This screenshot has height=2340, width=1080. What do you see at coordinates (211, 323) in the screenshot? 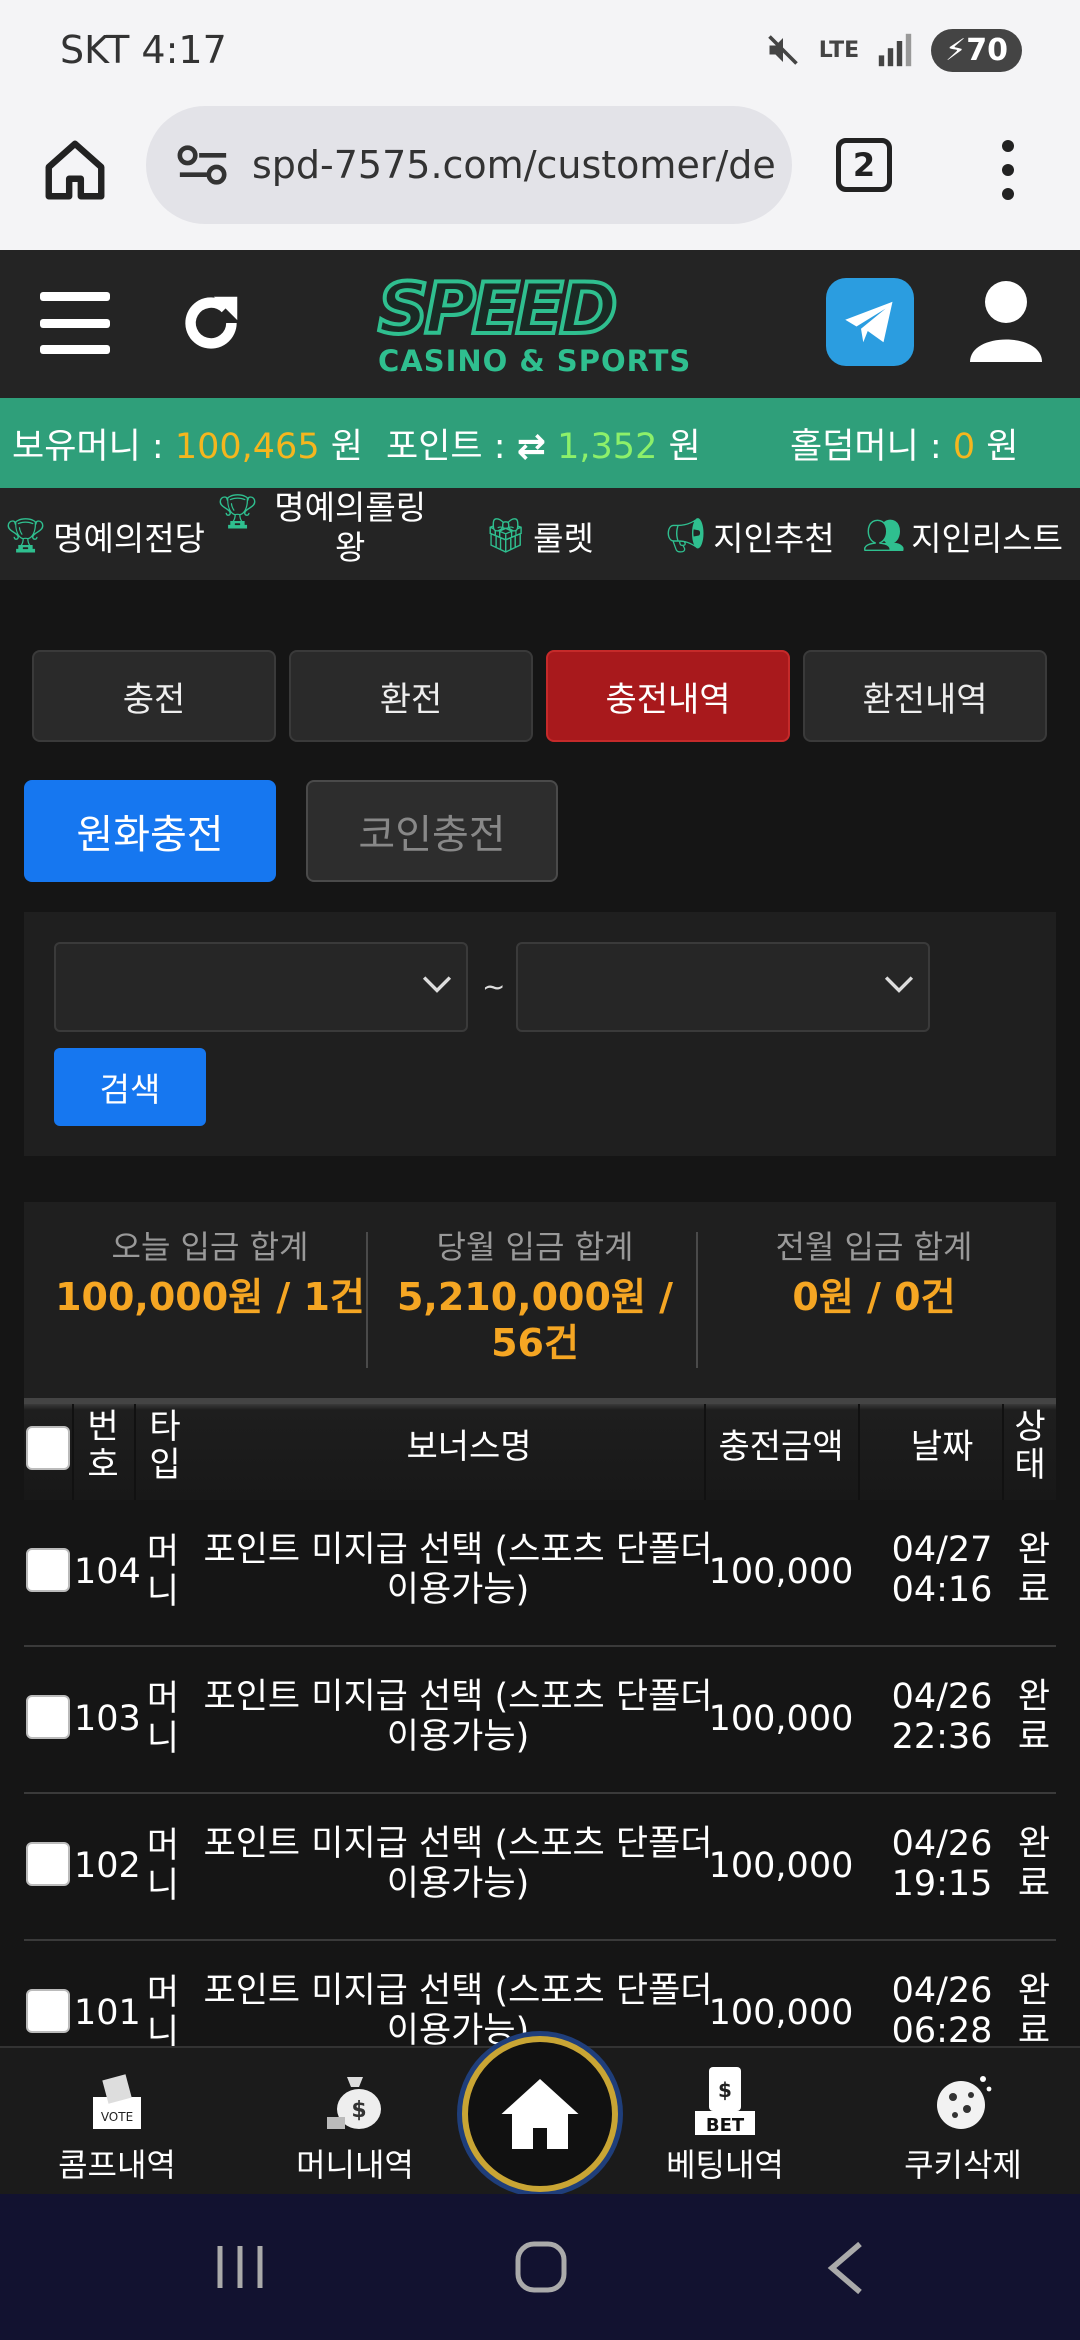
I see `refresh-icon` at bounding box center [211, 323].